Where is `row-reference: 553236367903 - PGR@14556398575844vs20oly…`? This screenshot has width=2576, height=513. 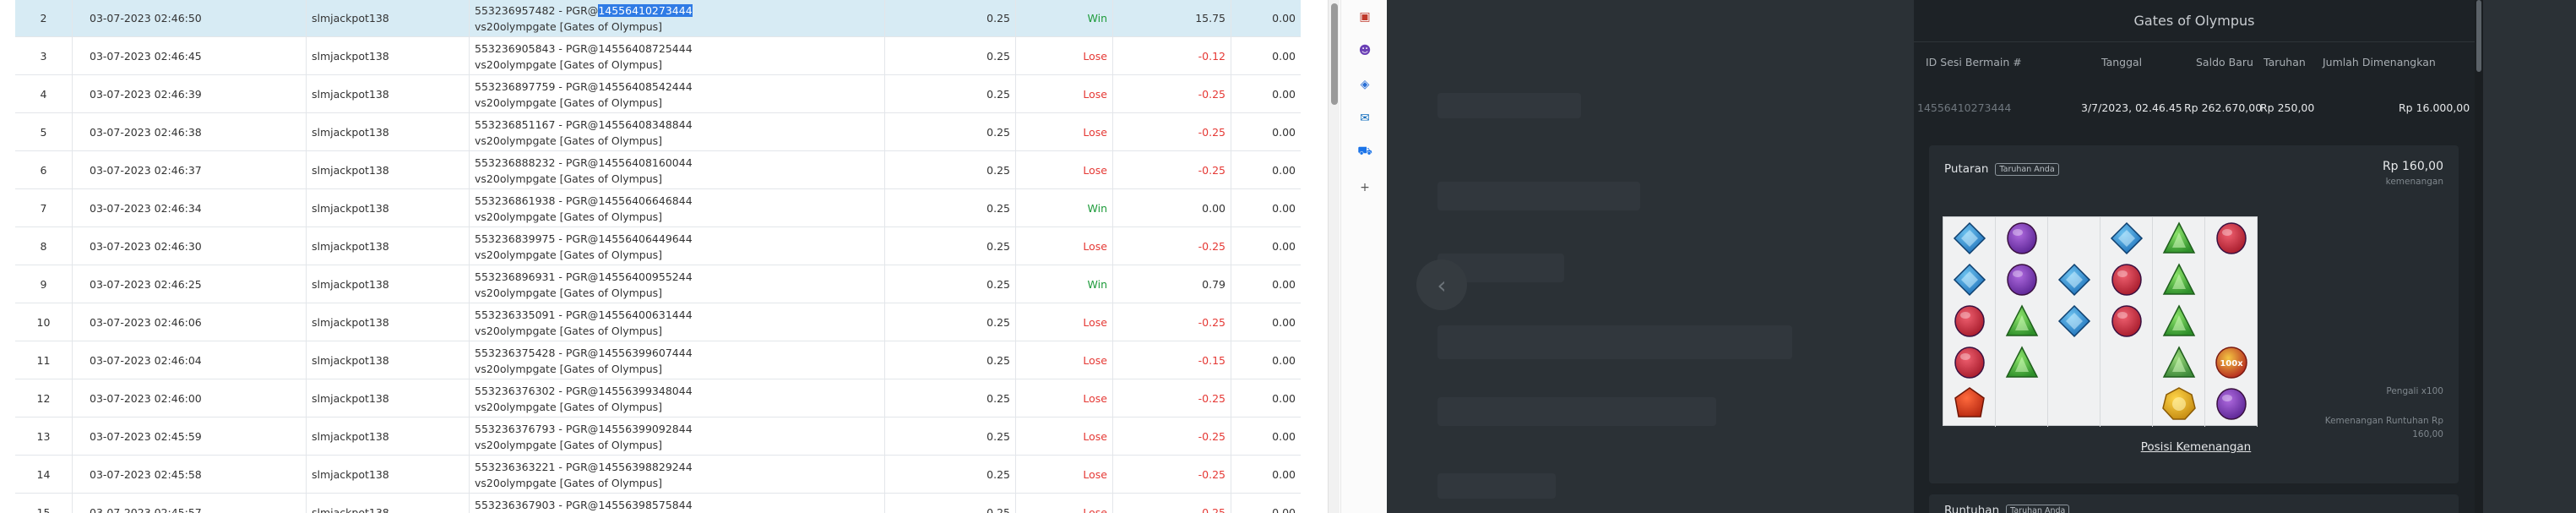 row-reference: 553236367903 - PGR@14556398575844vs20oly… is located at coordinates (677, 504).